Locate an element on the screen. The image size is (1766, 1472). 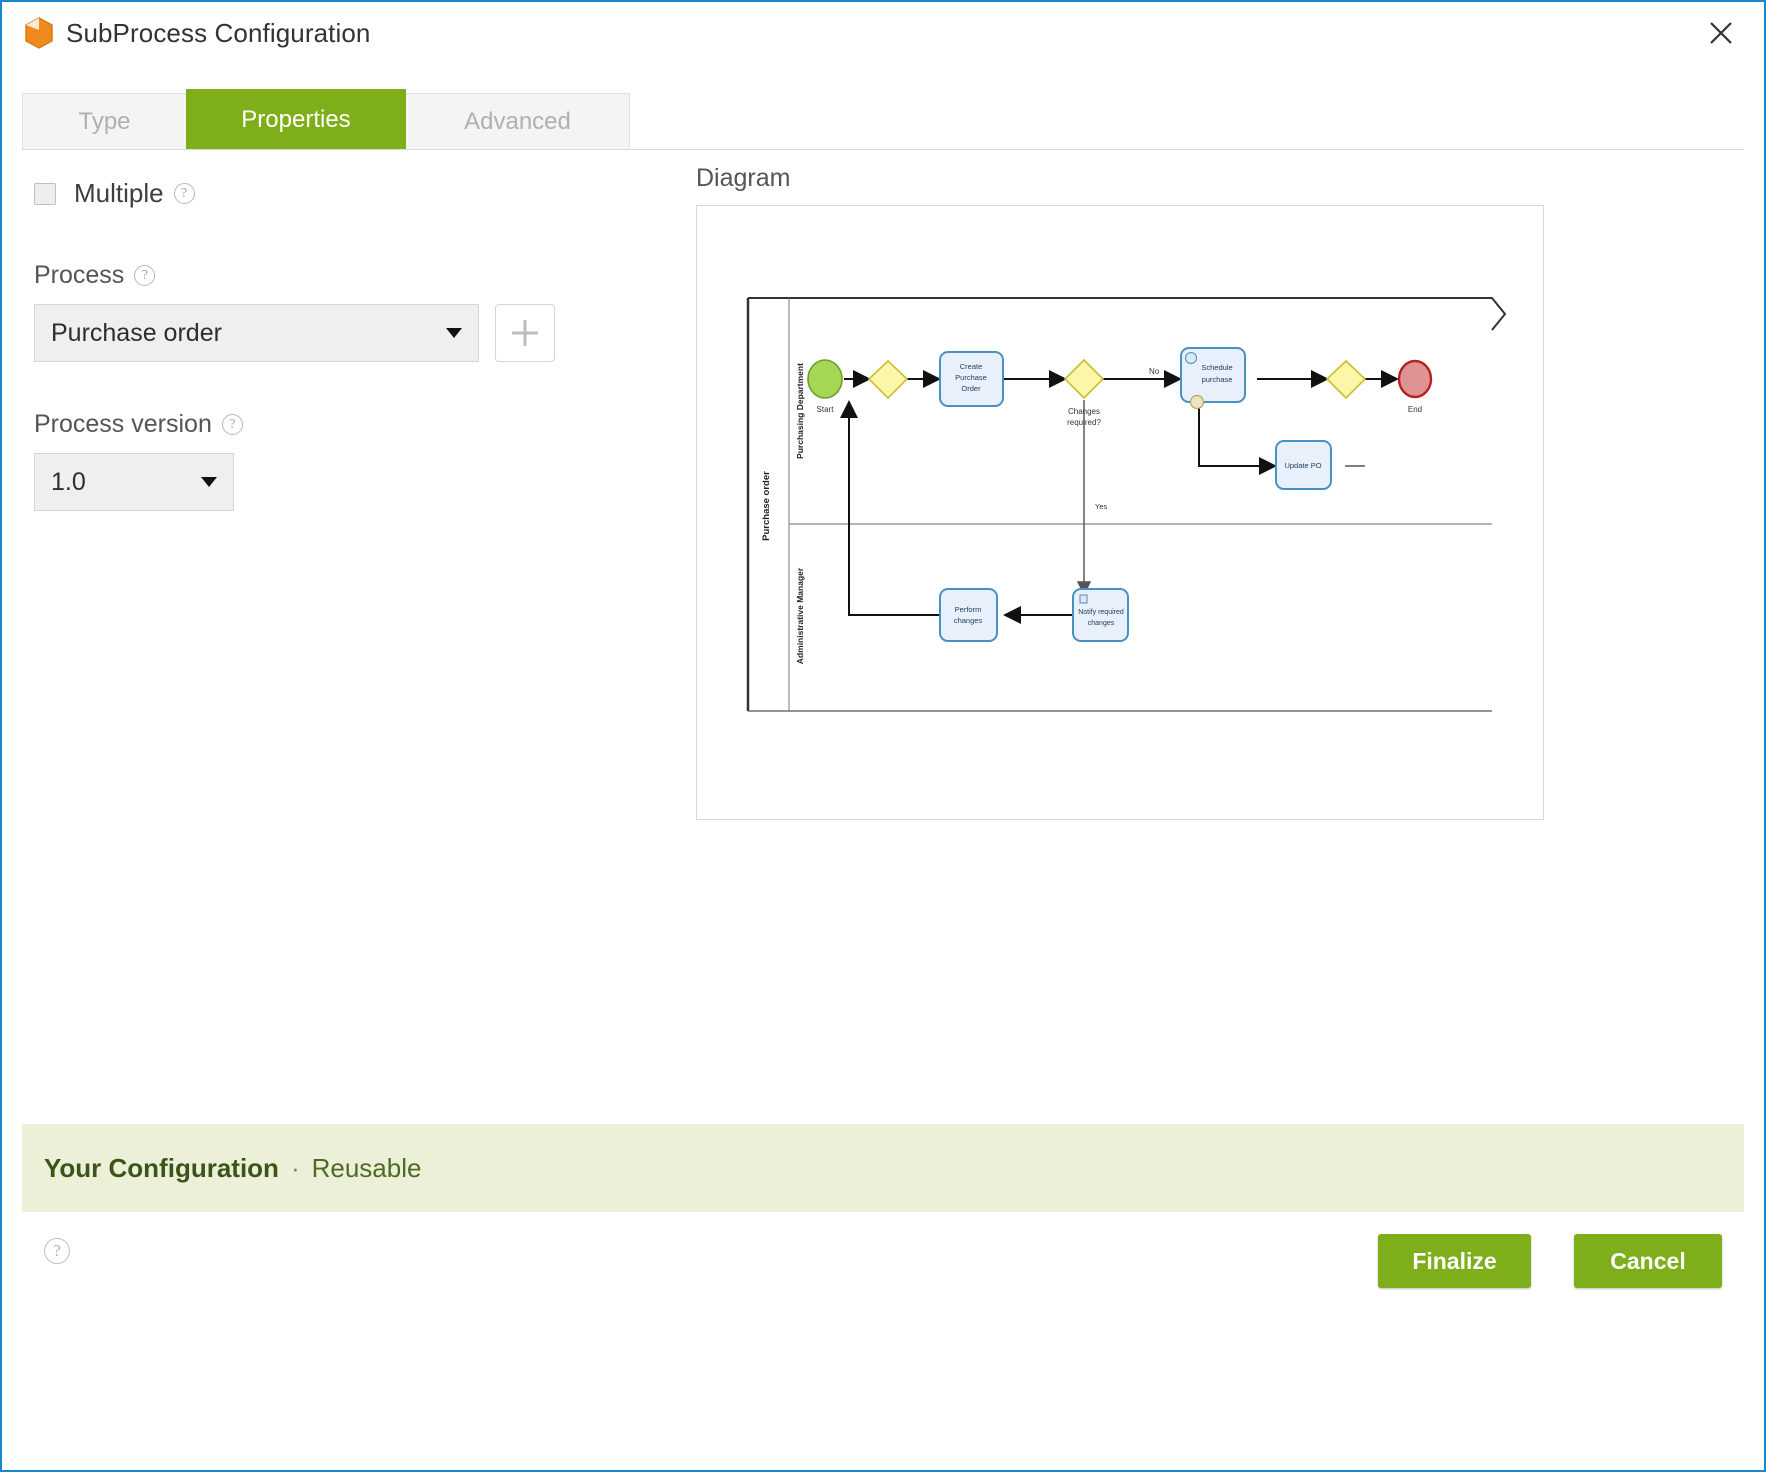
finalize-button: Finalize is located at coordinates (1454, 1261).